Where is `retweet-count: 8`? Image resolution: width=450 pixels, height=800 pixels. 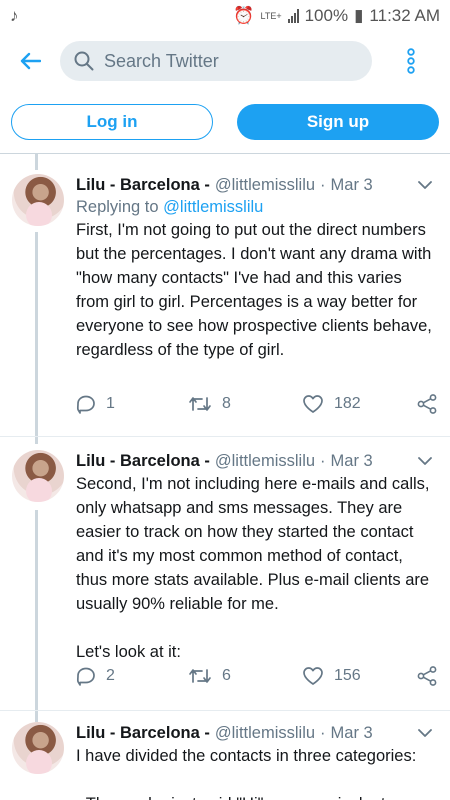 retweet-count: 8 is located at coordinates (226, 403).